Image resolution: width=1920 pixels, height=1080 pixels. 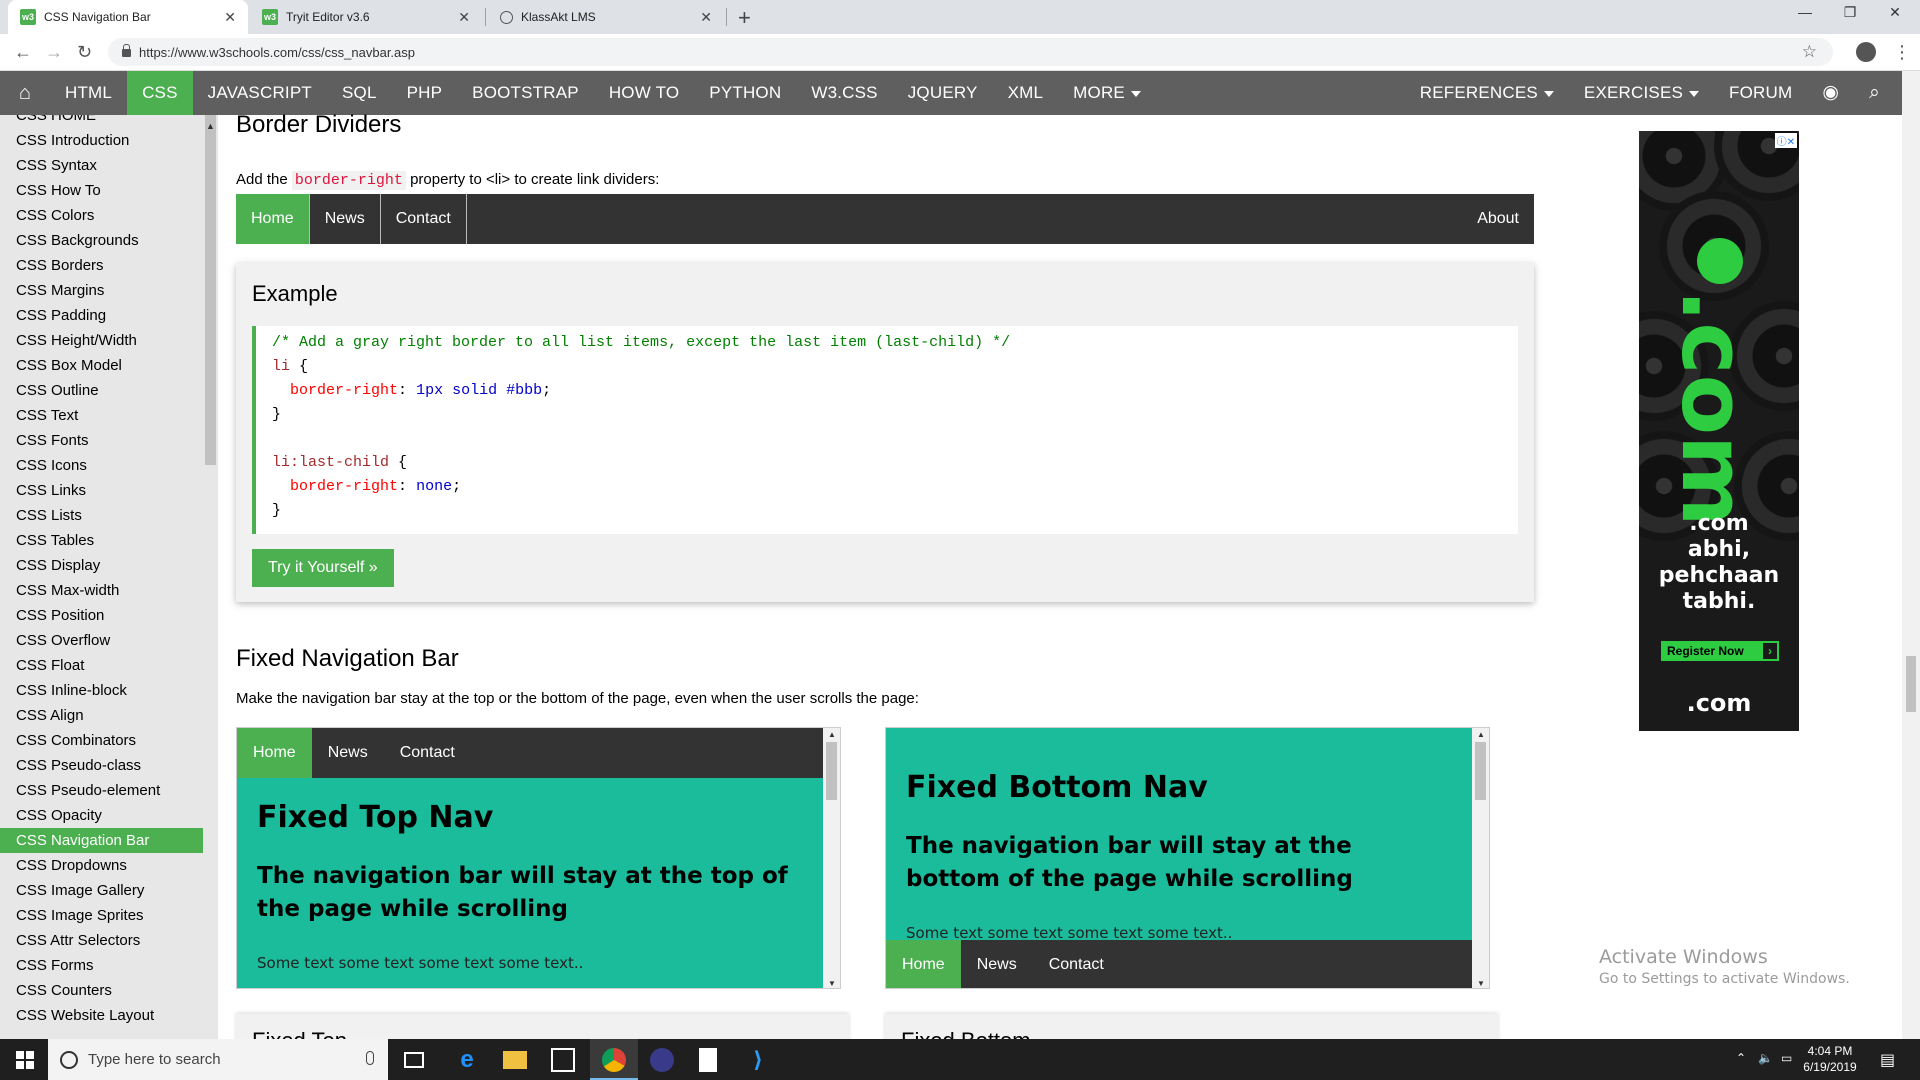 I want to click on sidebar-item: CSS Borders, so click(x=109, y=265).